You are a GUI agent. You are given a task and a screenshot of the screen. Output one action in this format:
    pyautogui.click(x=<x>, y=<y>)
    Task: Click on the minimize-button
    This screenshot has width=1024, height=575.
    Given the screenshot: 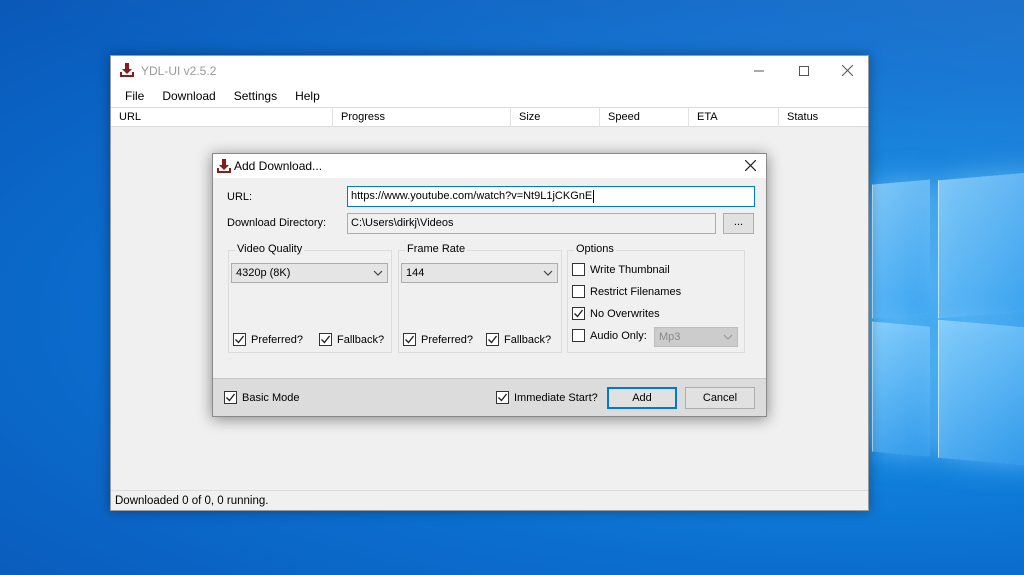 What is the action you would take?
    pyautogui.click(x=758, y=70)
    